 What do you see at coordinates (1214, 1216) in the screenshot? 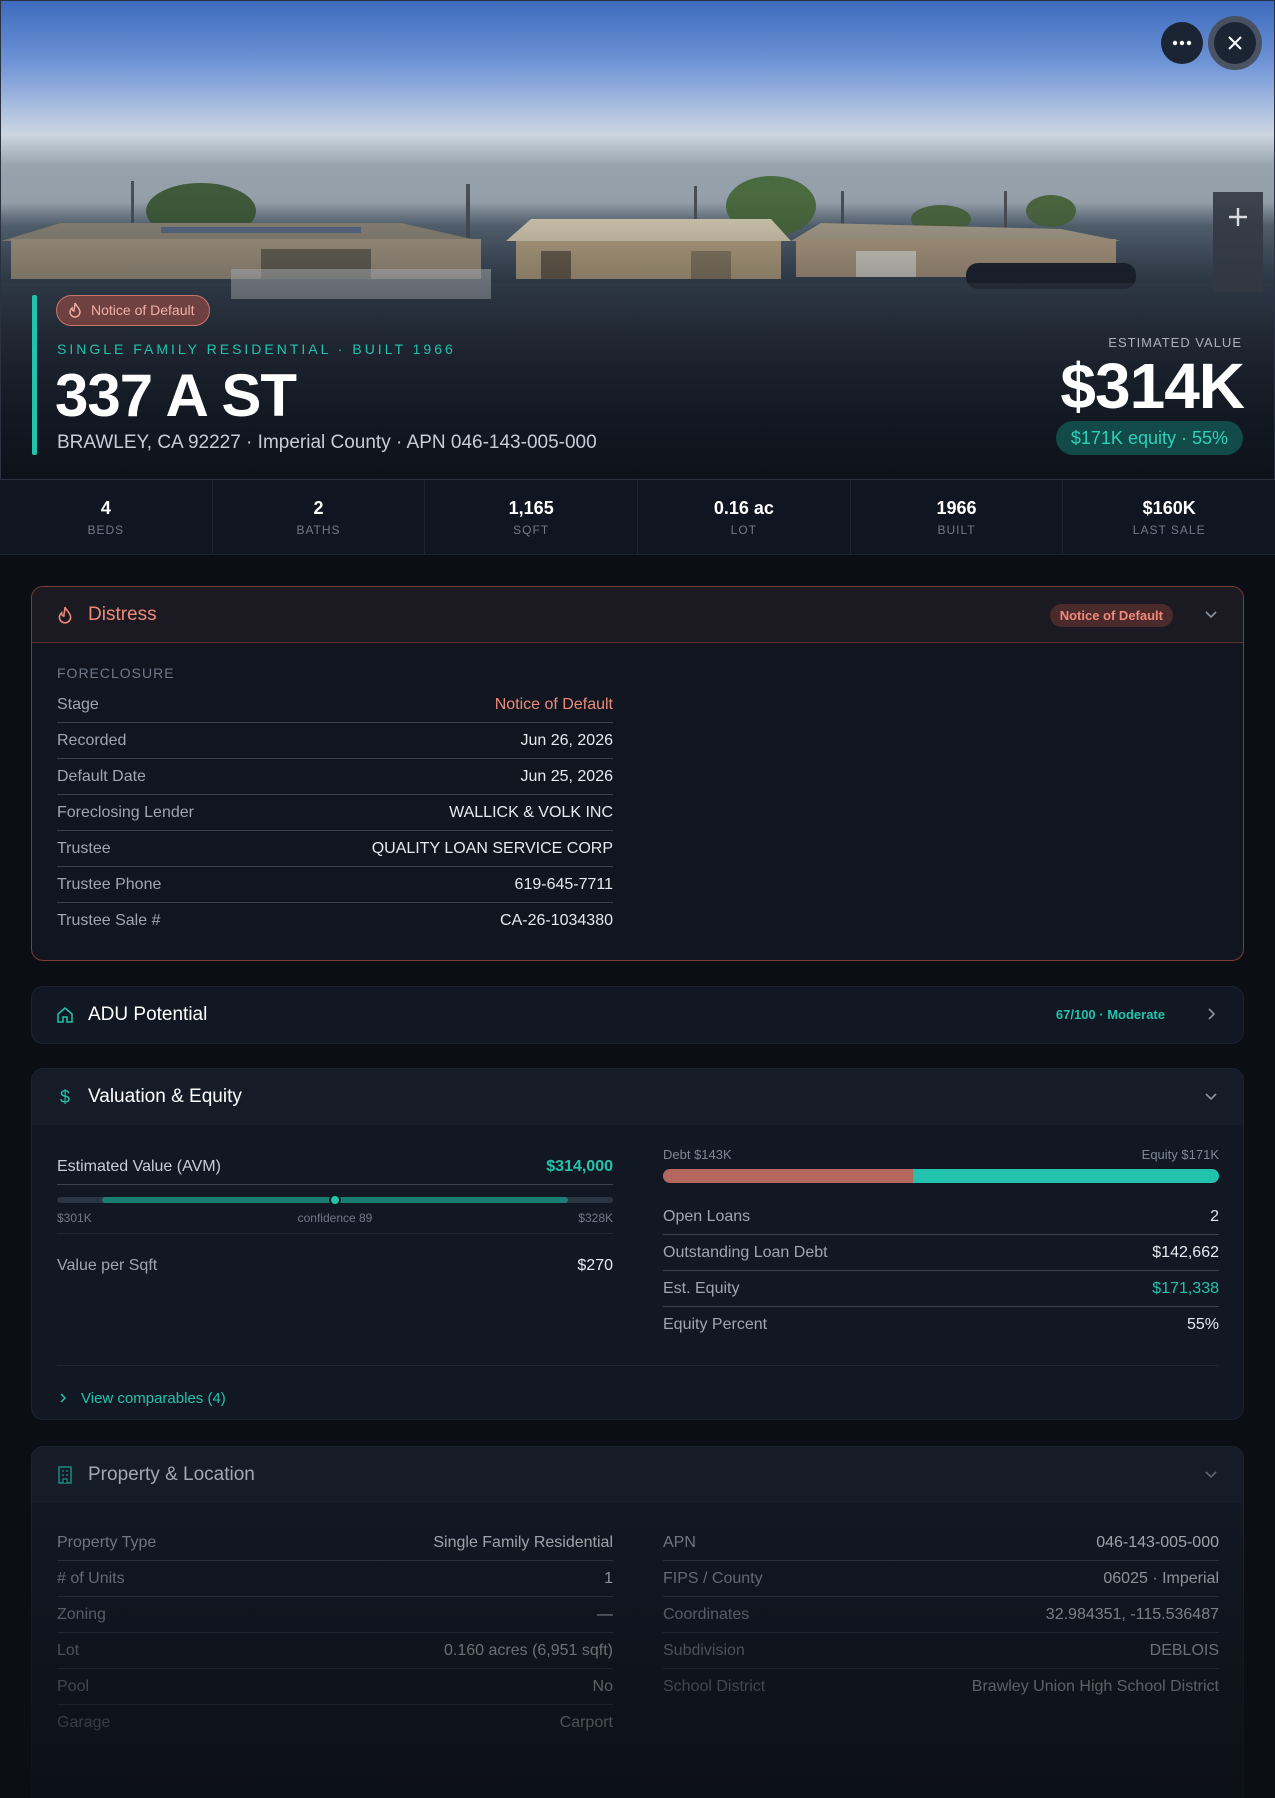
I see `detail-value: 2` at bounding box center [1214, 1216].